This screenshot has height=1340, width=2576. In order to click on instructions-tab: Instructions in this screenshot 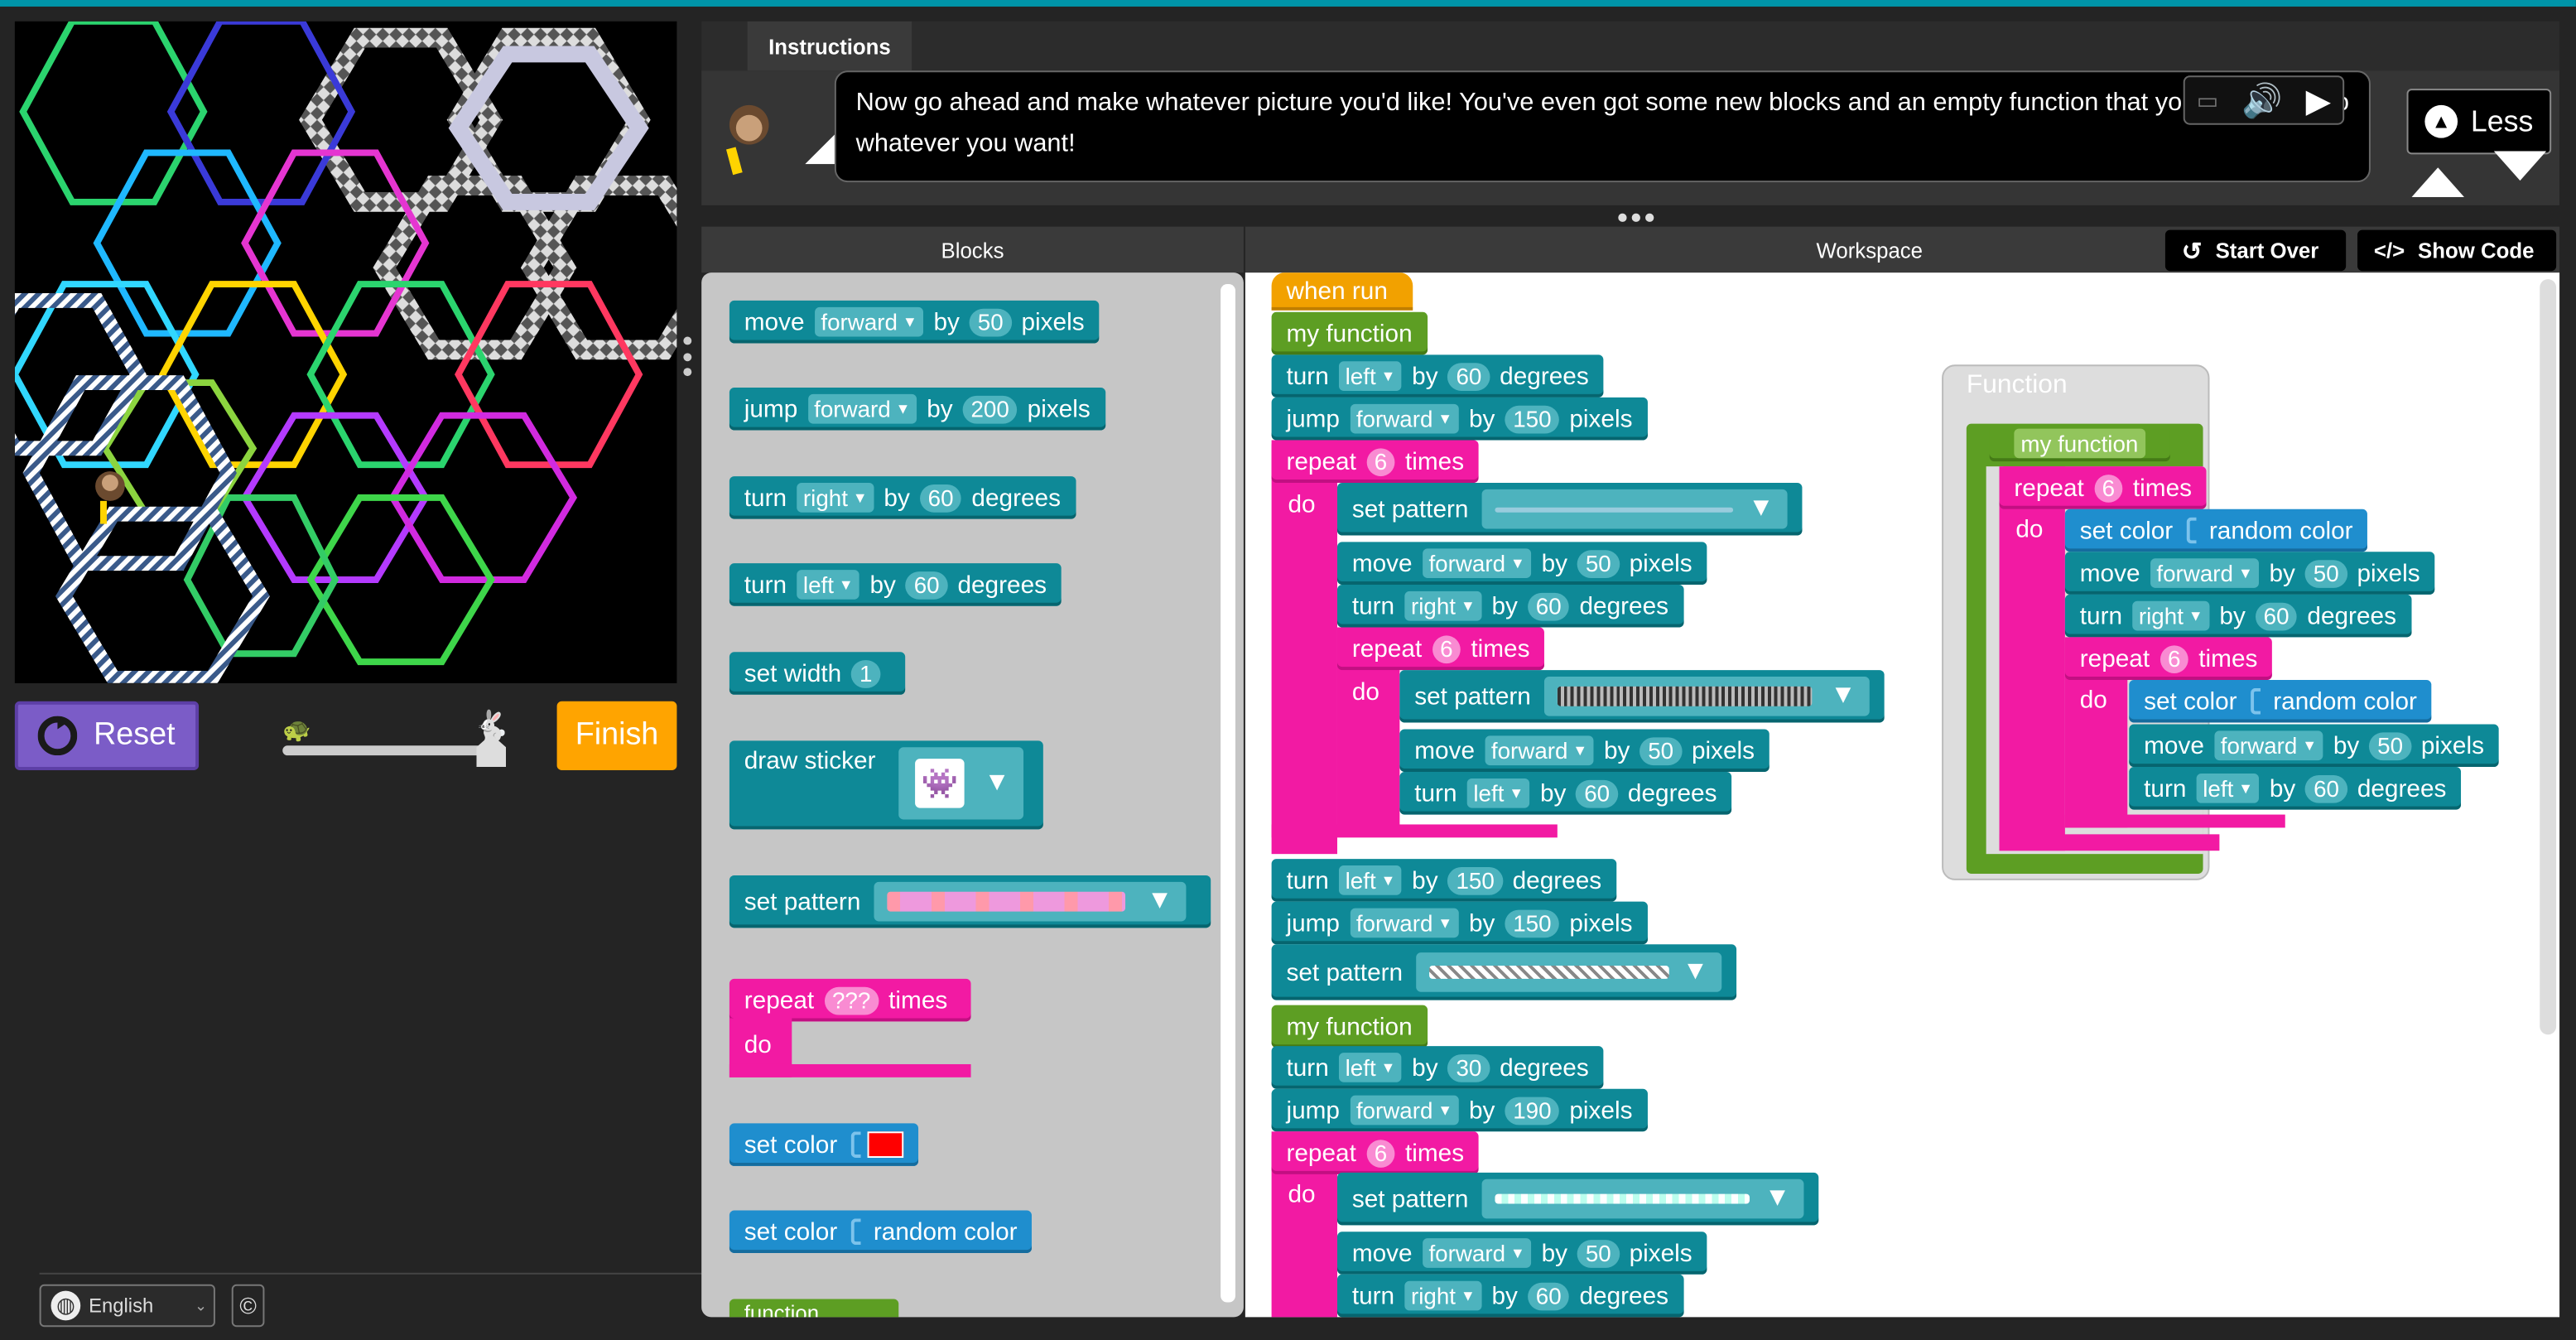, I will do `click(829, 46)`.